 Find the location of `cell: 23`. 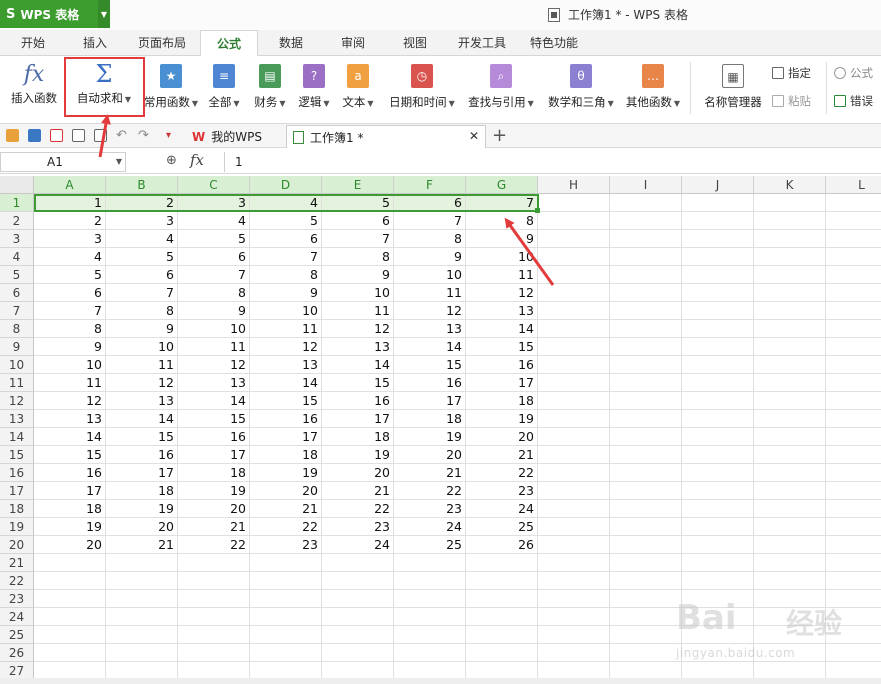

cell: 23 is located at coordinates (286, 545).